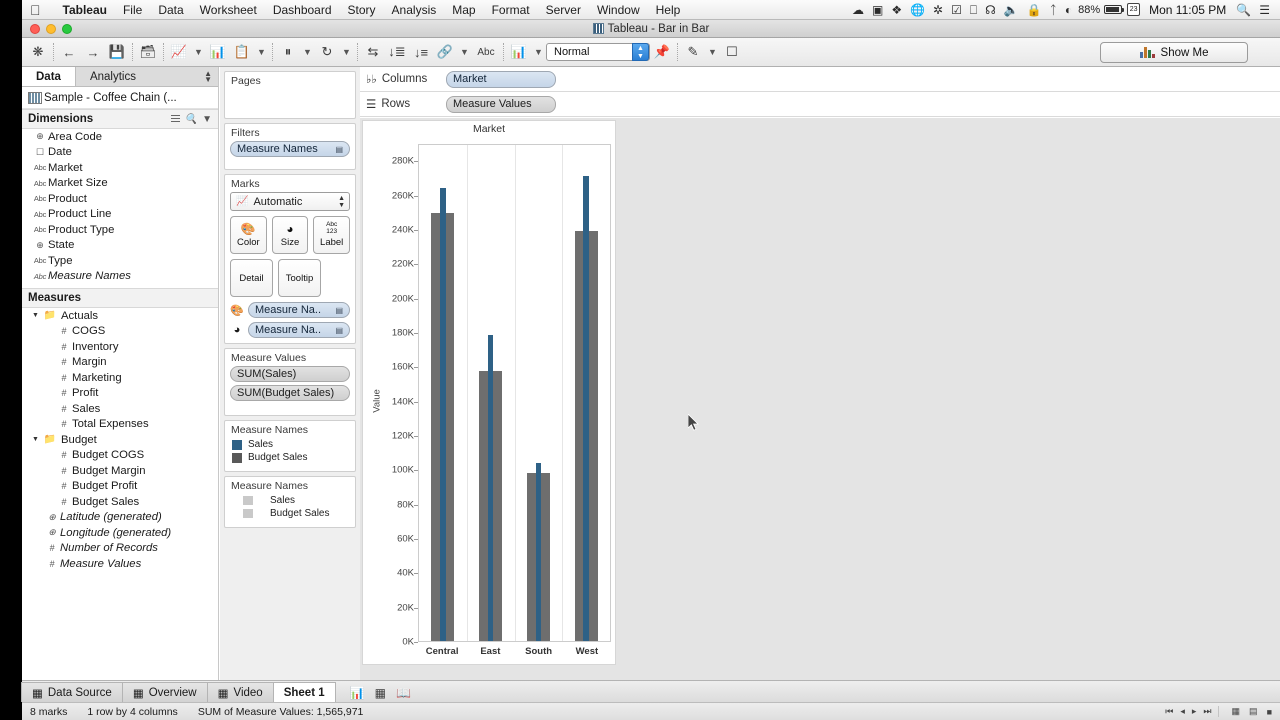 Image resolution: width=1280 pixels, height=720 pixels. Describe the element at coordinates (511, 10) in the screenshot. I see `menu-item-format: Format` at that location.